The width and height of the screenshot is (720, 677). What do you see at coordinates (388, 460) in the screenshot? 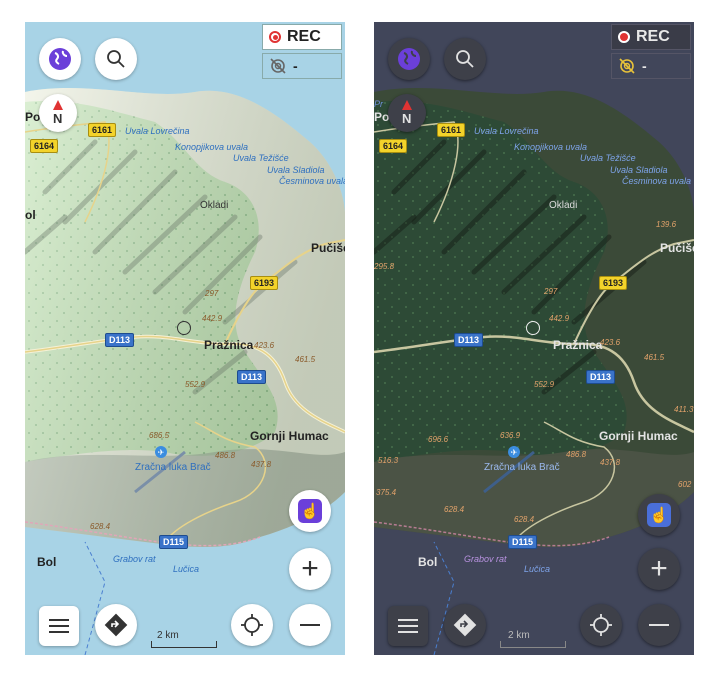
I see `elevation-label: 516.3` at bounding box center [388, 460].